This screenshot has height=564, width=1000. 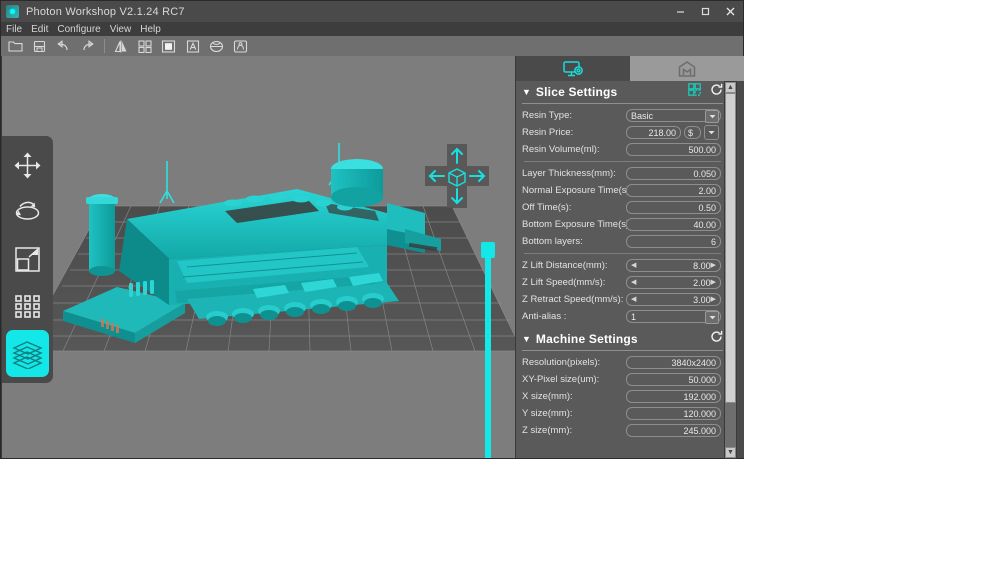 I want to click on x-size-input: 192.000, so click(x=673, y=396).